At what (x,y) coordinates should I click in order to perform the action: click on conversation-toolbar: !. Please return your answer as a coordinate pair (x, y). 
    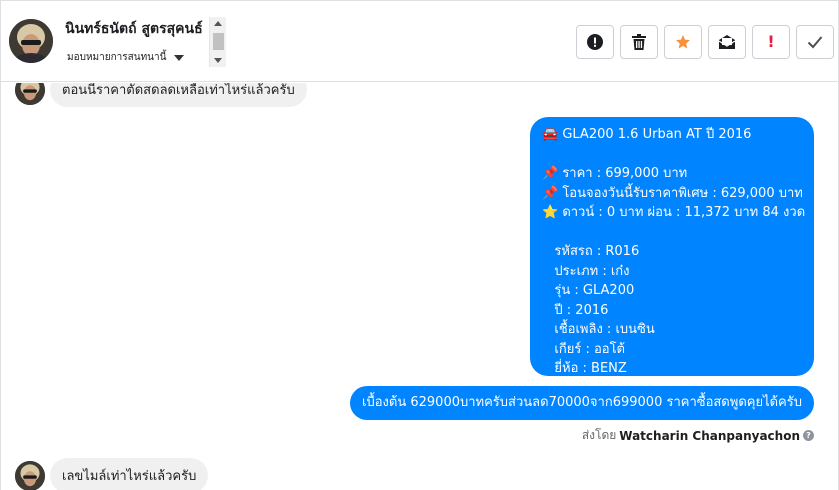
    Looking at the image, I should click on (705, 42).